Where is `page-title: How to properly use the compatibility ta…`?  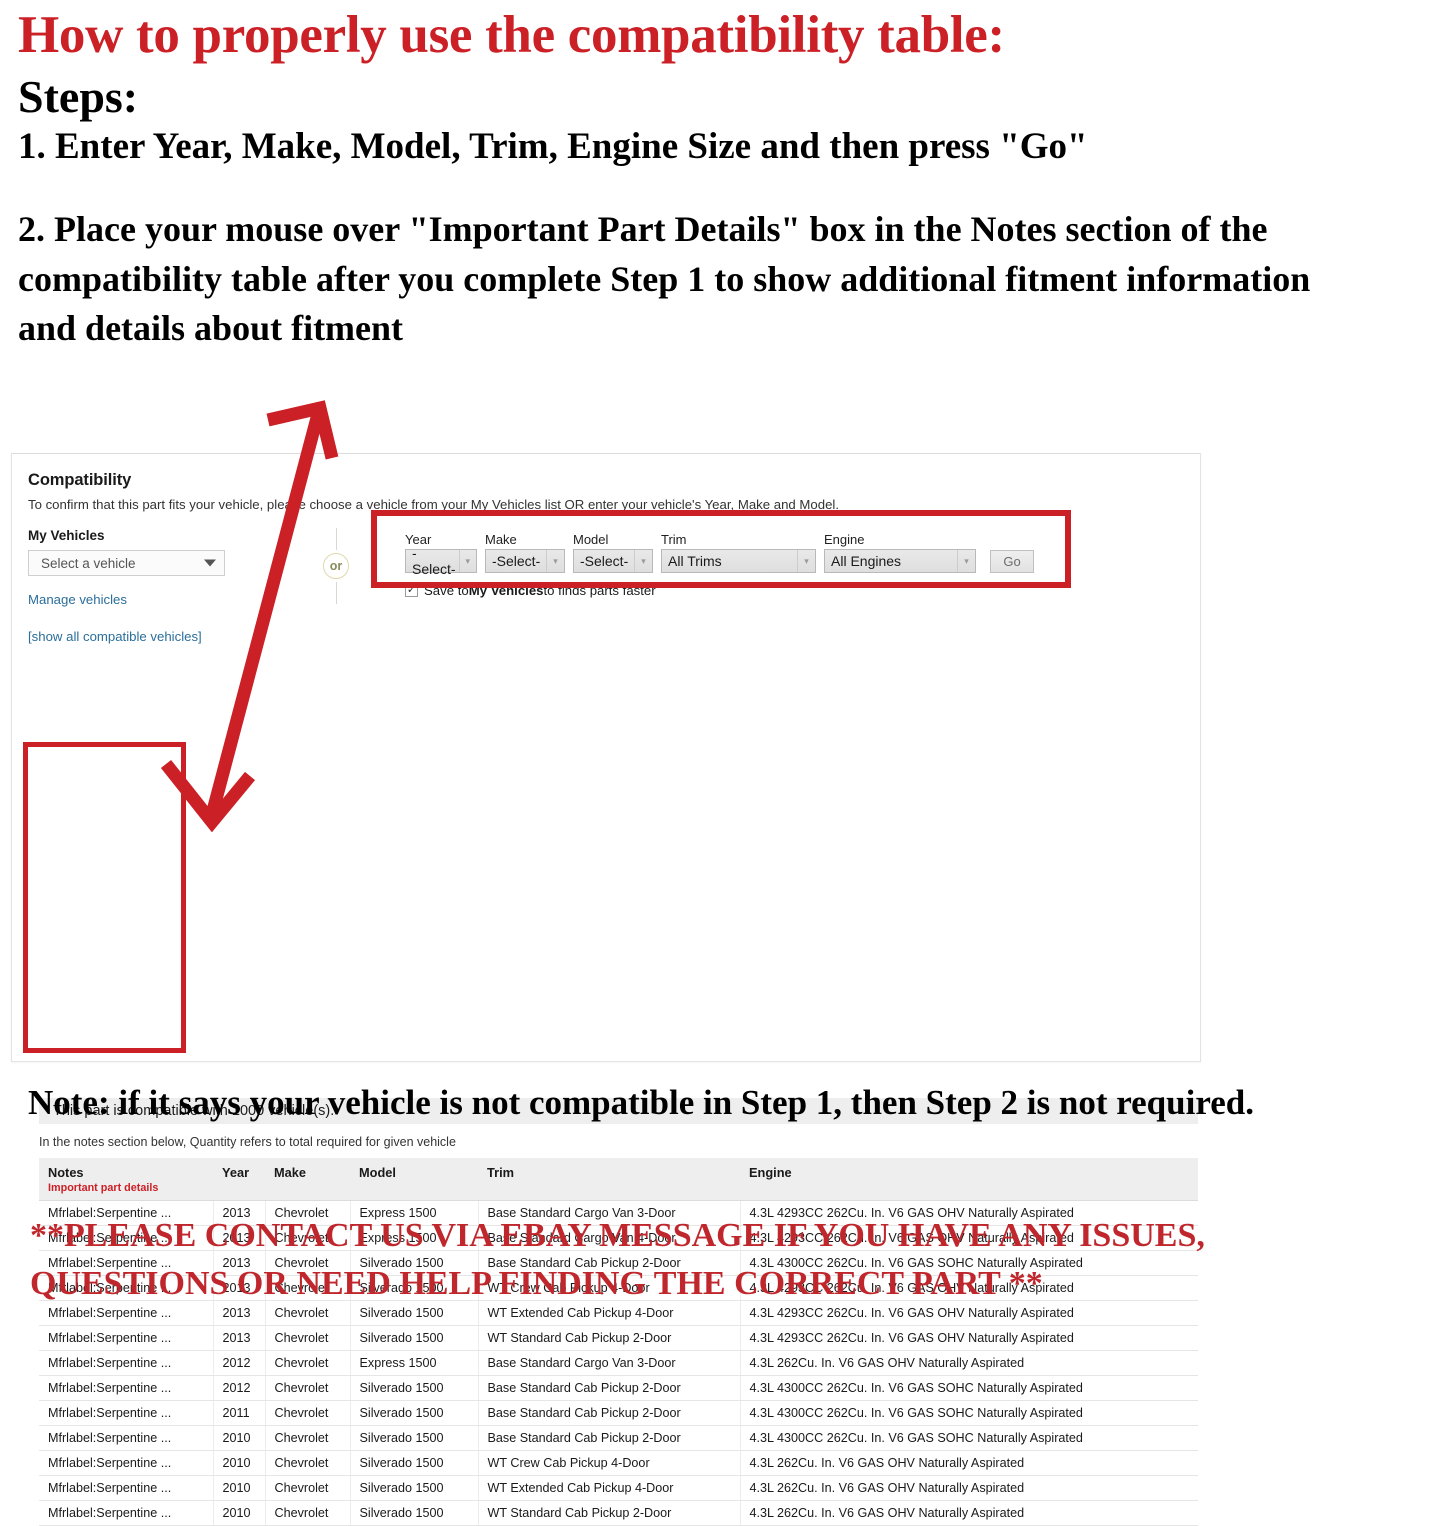
page-title: How to properly use the compatibility ta… is located at coordinates (511, 35).